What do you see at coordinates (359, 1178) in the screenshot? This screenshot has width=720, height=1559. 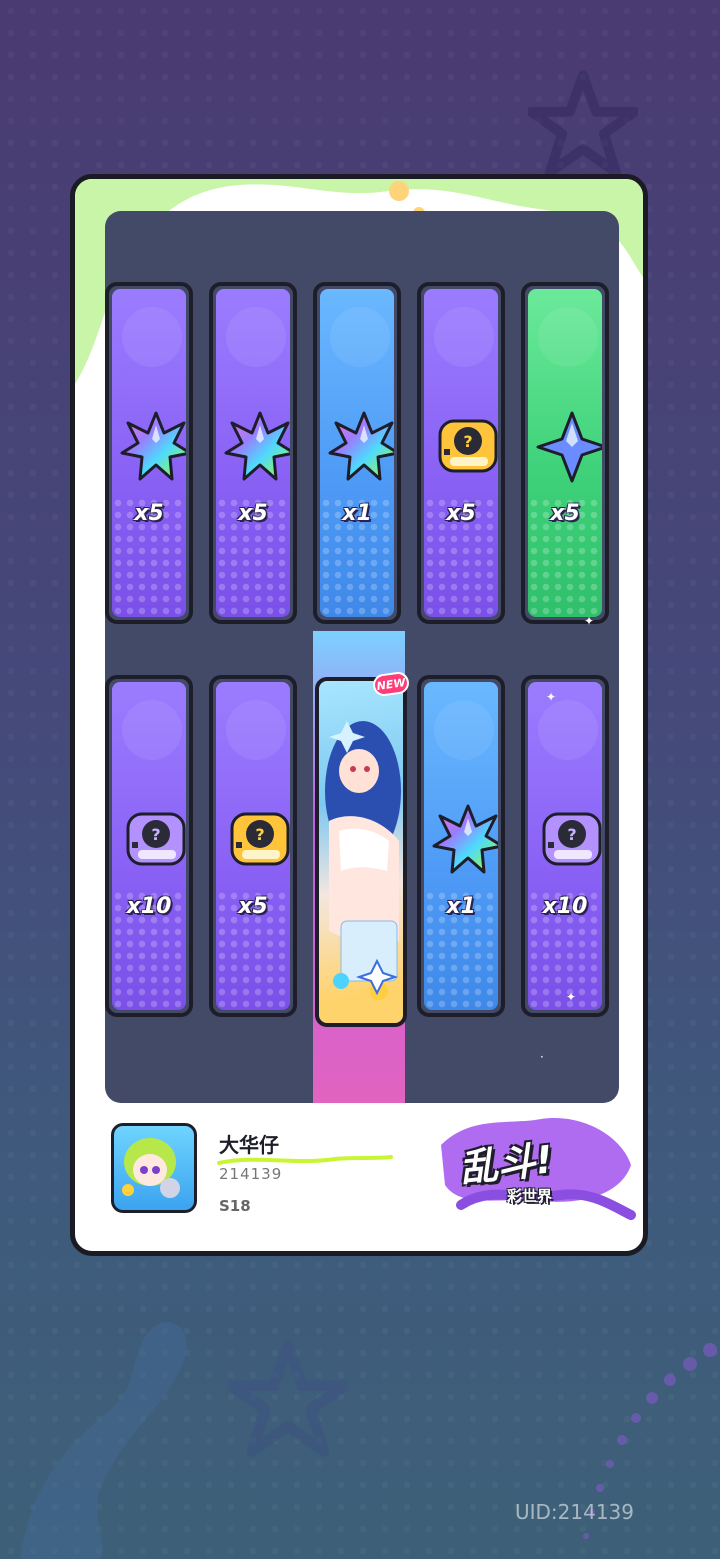 I see `player-footer: 大华仔 214139 S18 乱斗! 彩世界` at bounding box center [359, 1178].